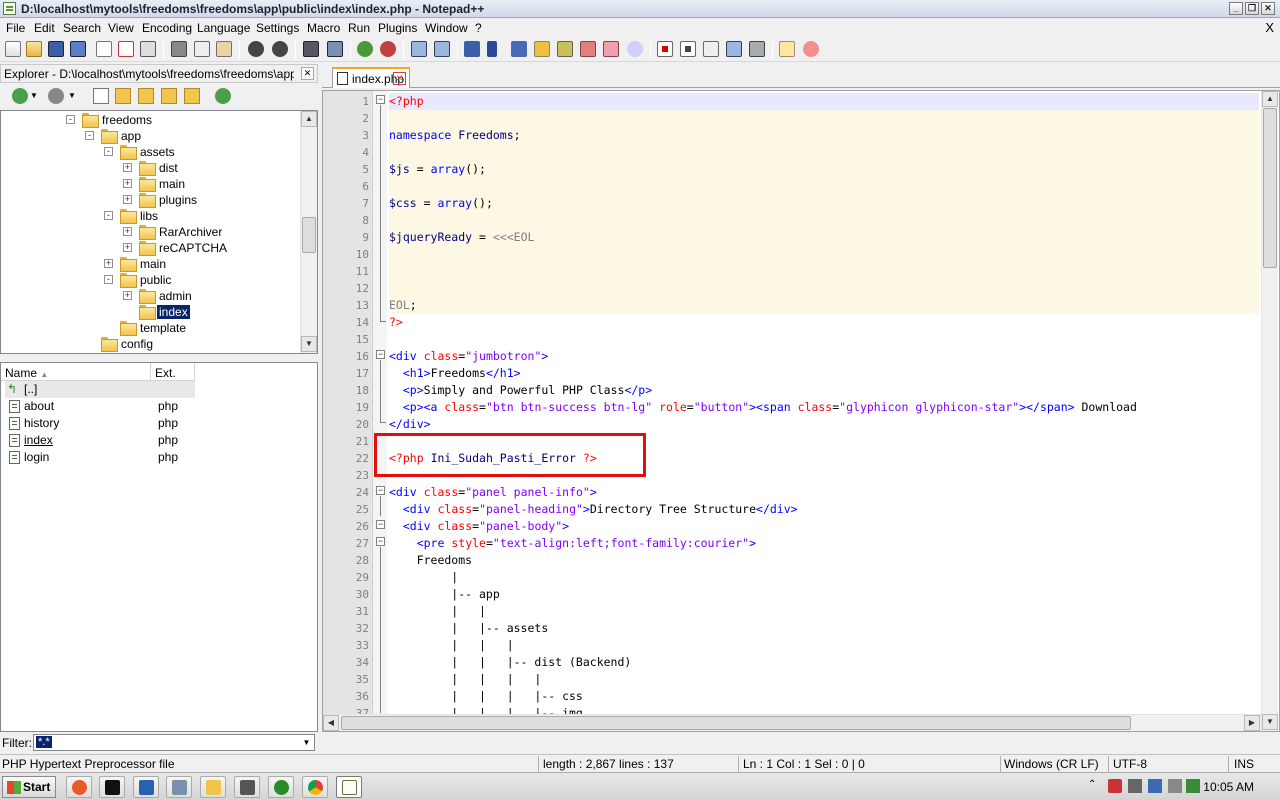 This screenshot has width=1280, height=800. I want to click on code-line: ?>, so click(824, 322).